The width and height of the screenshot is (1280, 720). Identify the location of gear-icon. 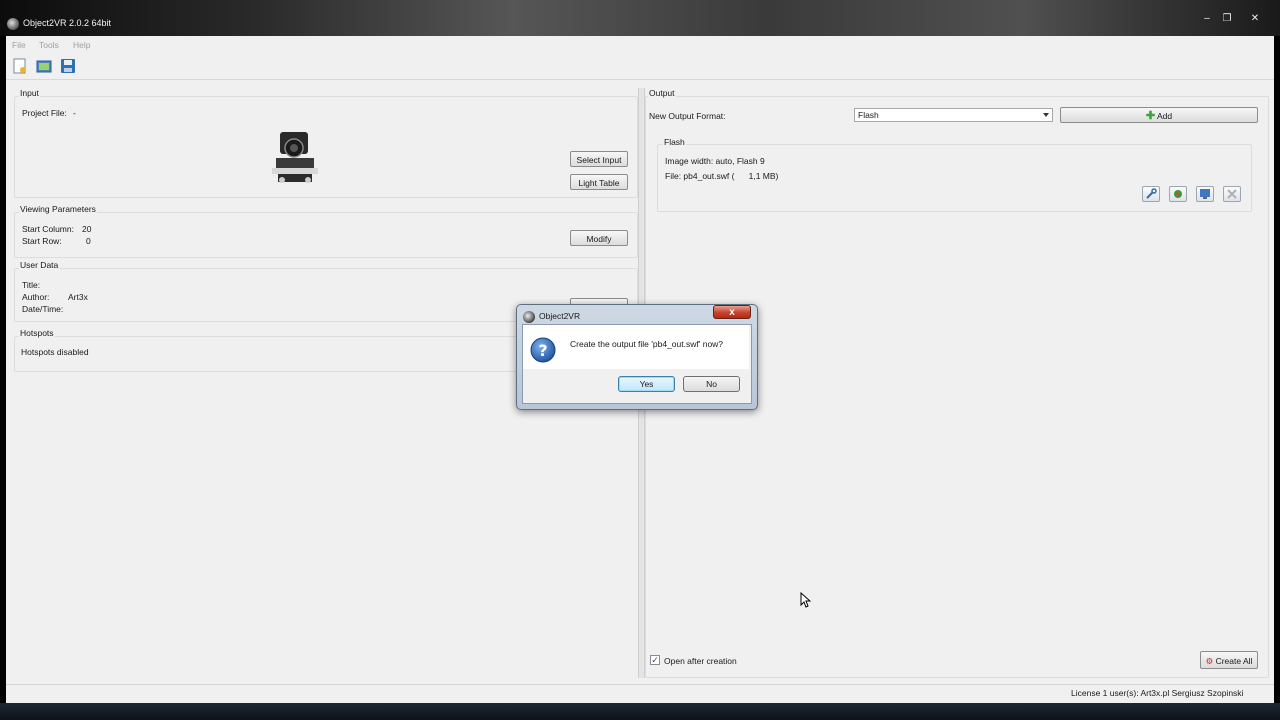
(1178, 194).